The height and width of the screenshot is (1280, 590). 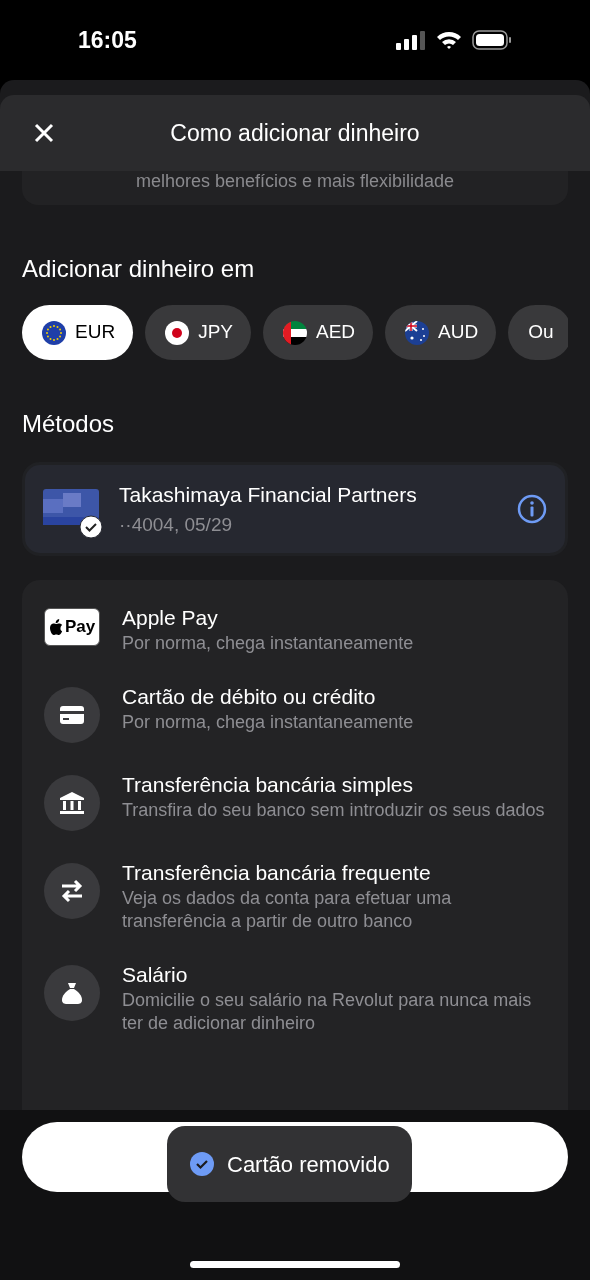 What do you see at coordinates (72, 627) in the screenshot?
I see `apple-pay-logo: Pay` at bounding box center [72, 627].